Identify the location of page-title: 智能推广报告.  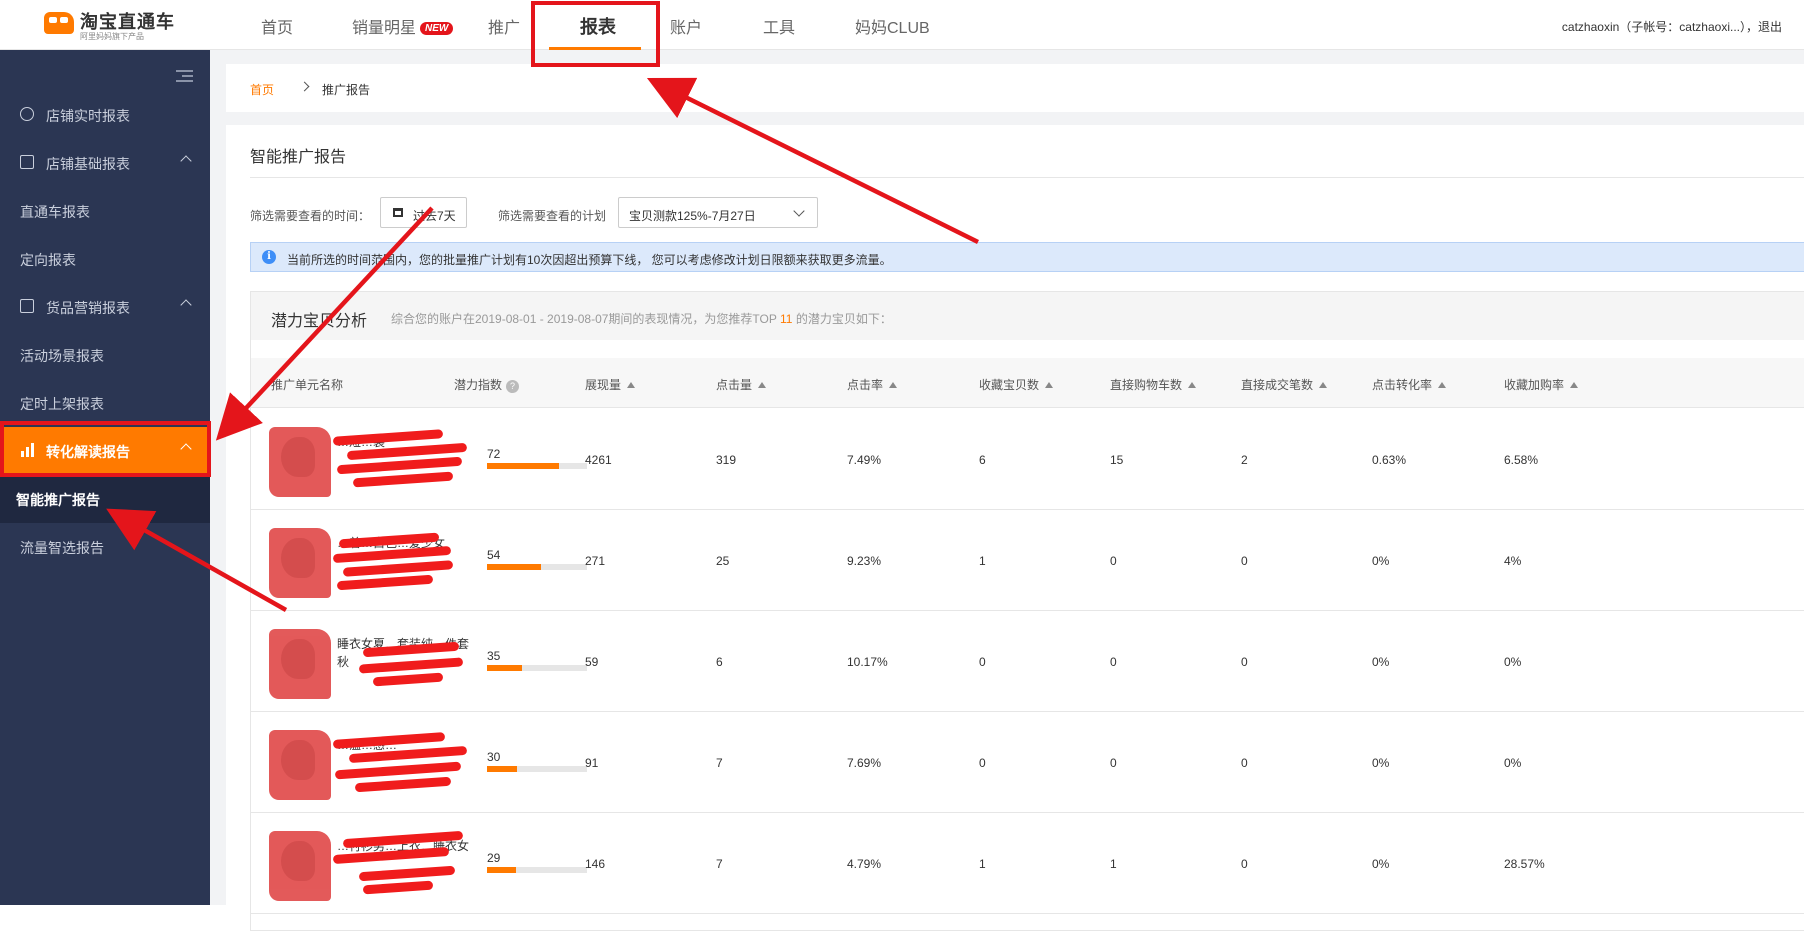
(298, 157).